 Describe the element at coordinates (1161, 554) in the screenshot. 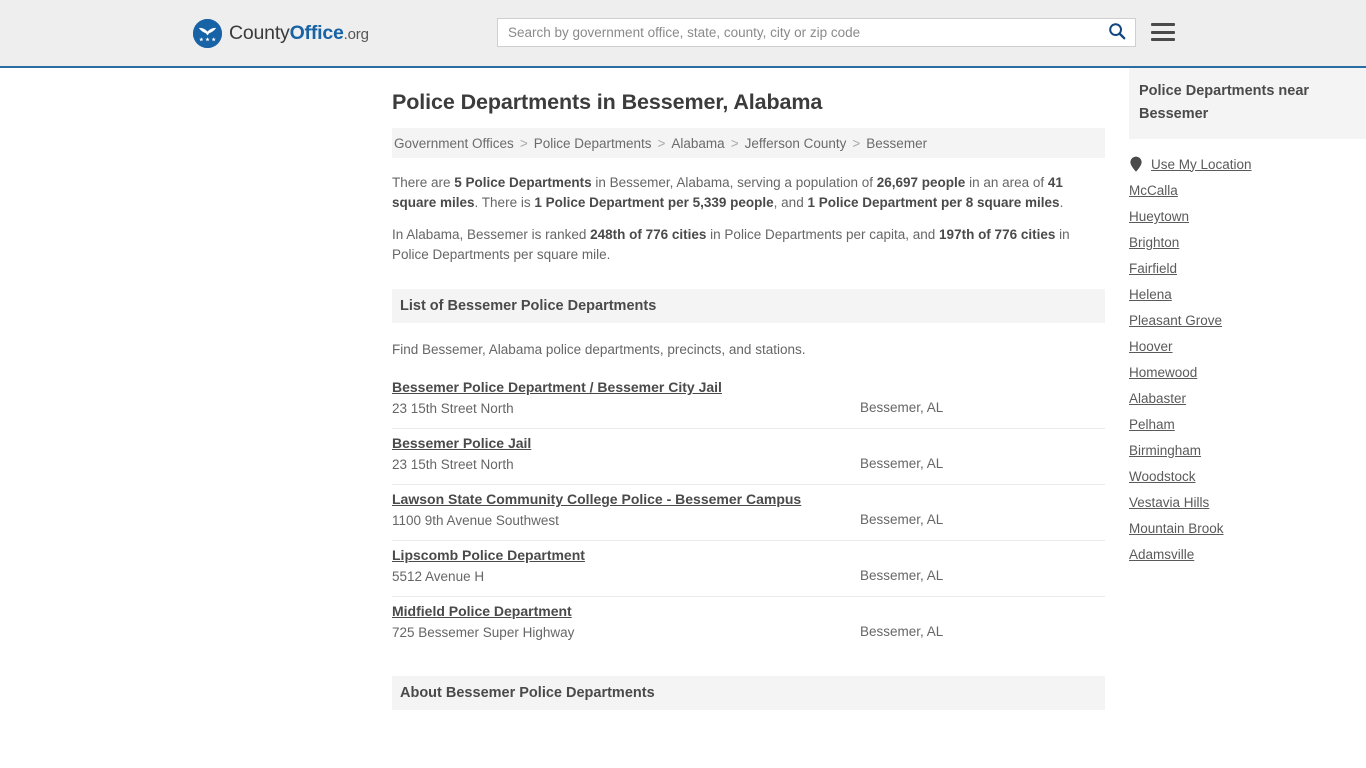

I see `nearby-city-link-adamsville: Adamsville` at that location.